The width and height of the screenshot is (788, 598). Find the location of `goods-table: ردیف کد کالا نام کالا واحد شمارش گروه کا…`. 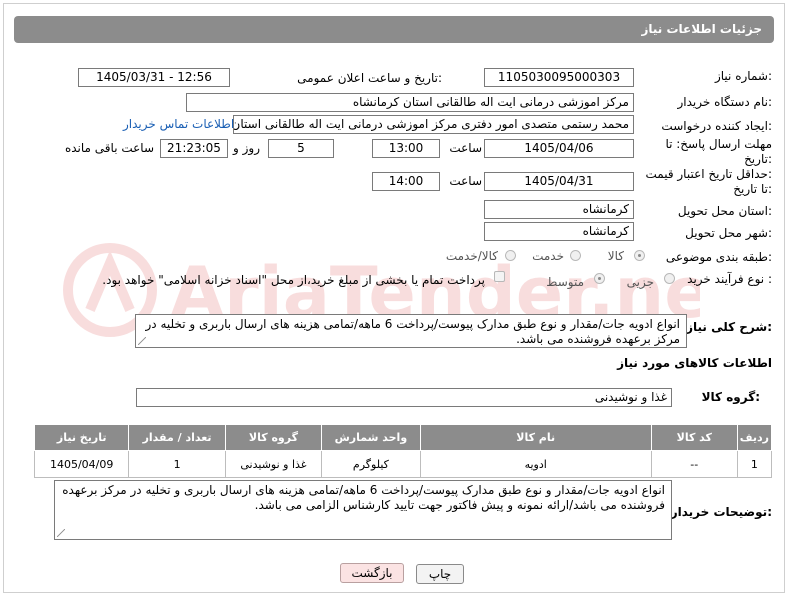

goods-table: ردیف کد کالا نام کالا واحد شمارش گروه کا… is located at coordinates (403, 451).